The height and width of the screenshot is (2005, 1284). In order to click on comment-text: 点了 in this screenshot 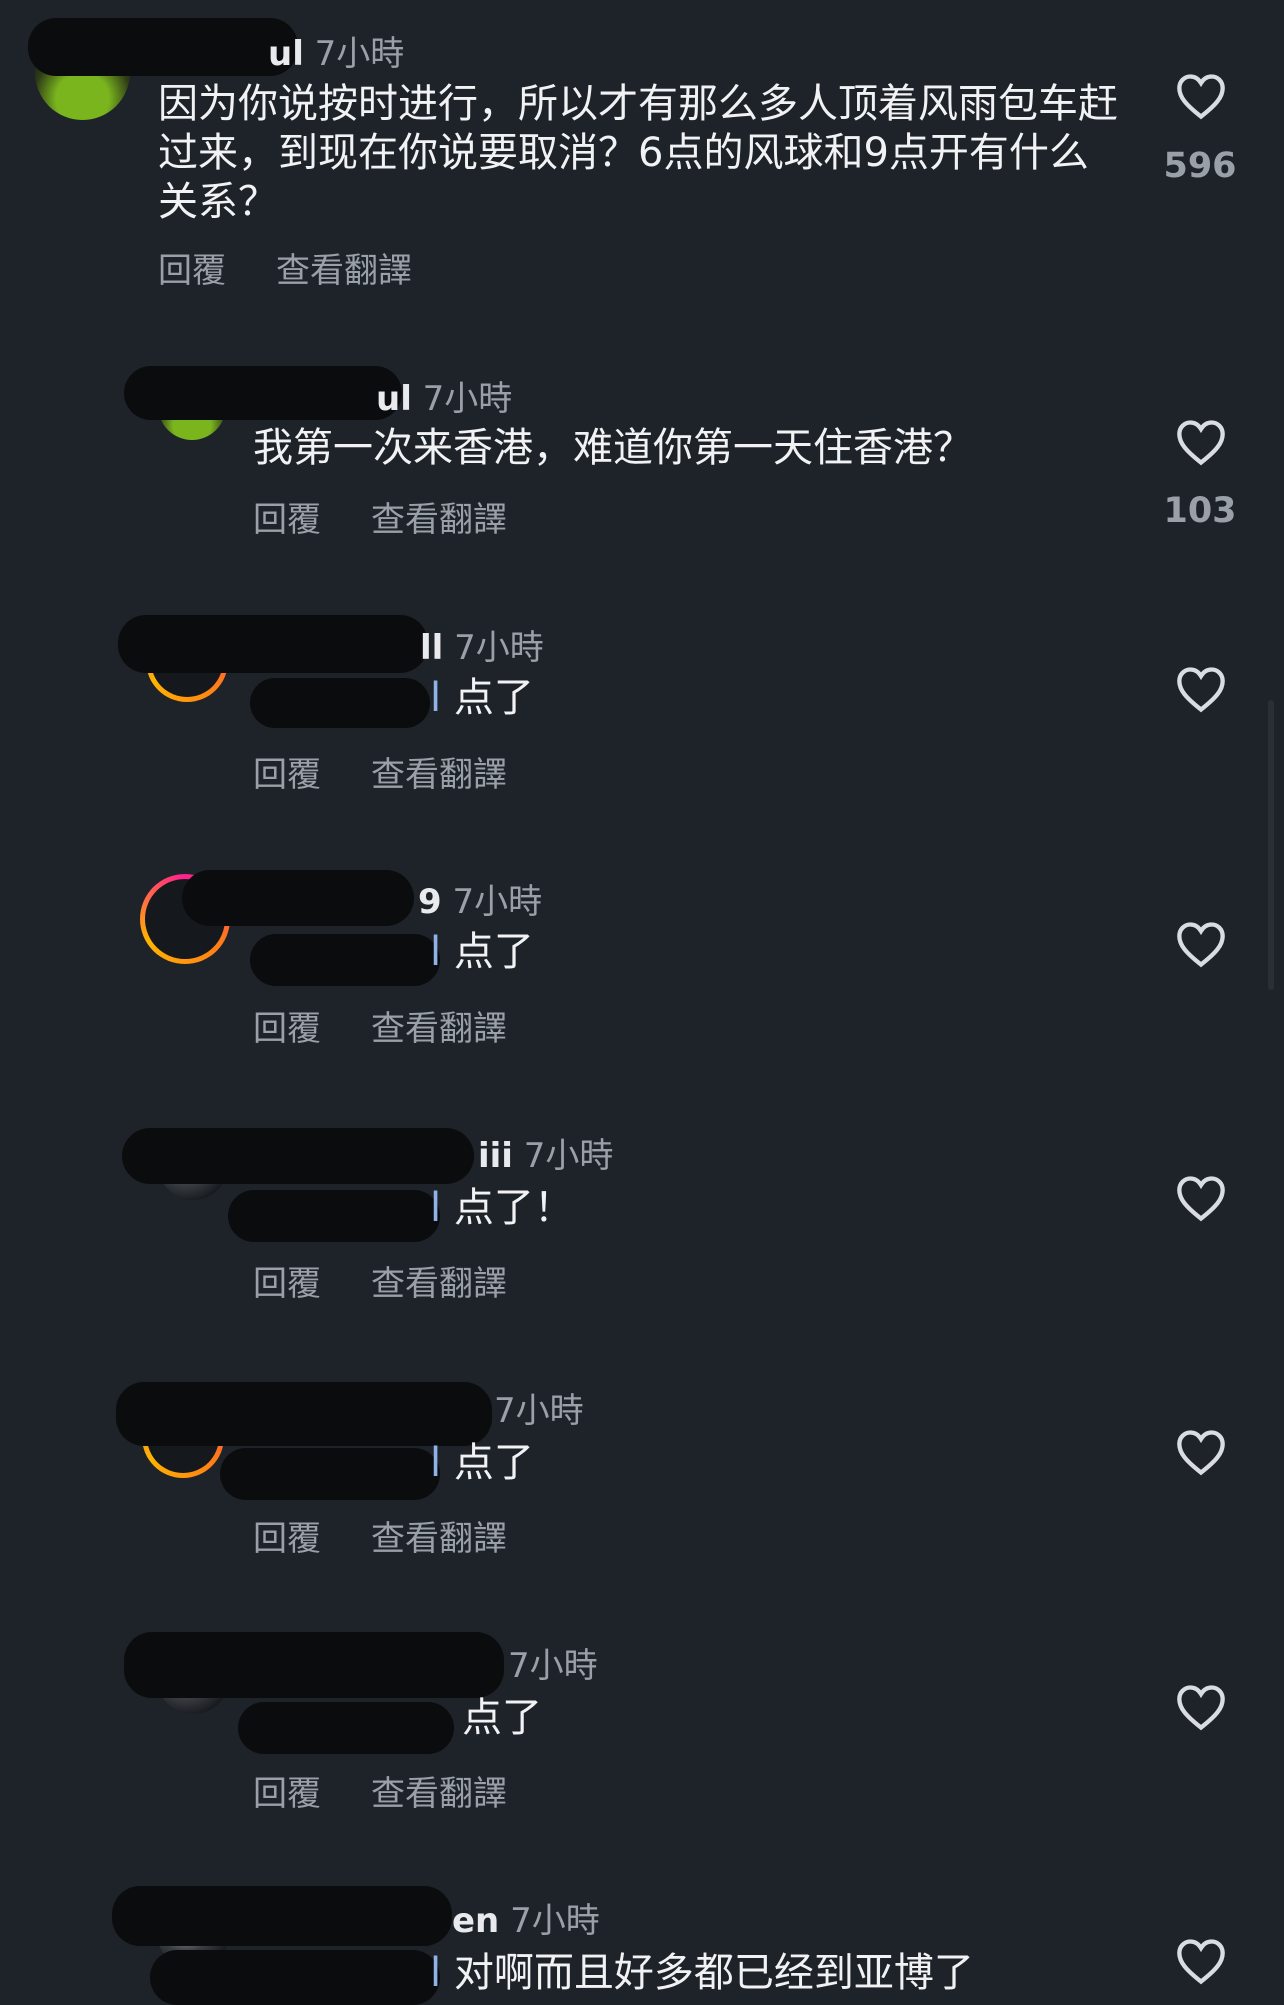, I will do `click(502, 1718)`.